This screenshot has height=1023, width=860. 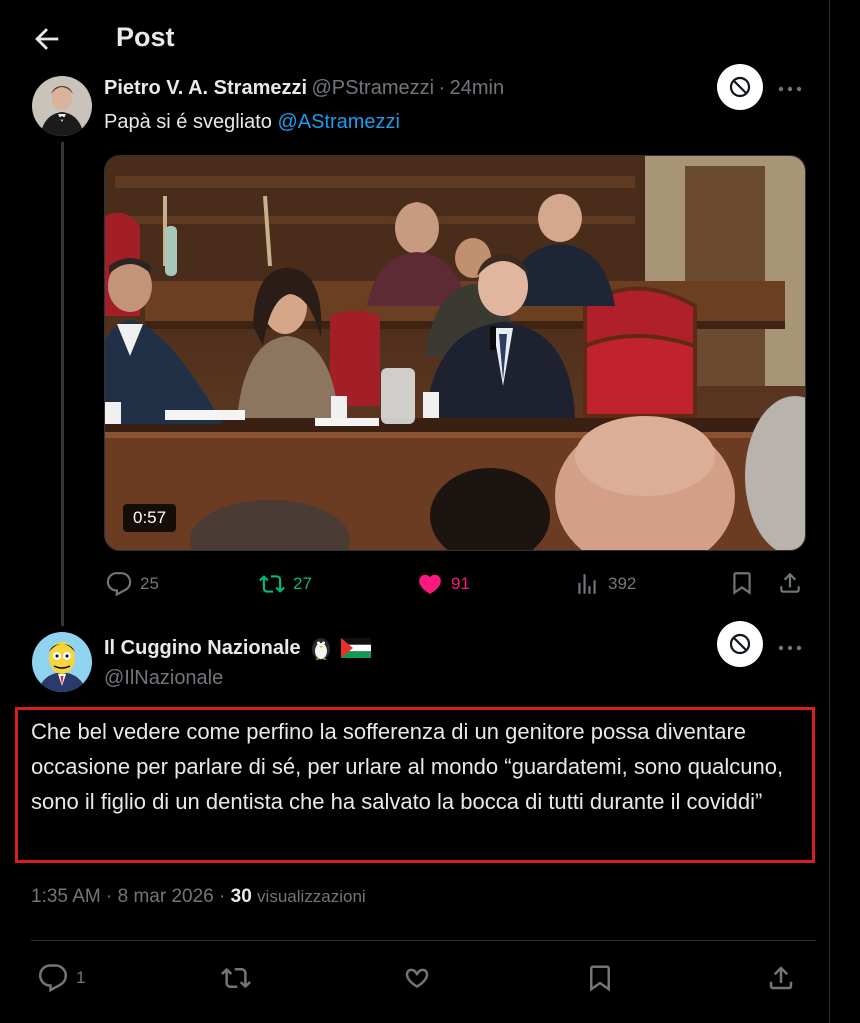 I want to click on reply-time: 1:35 AM, so click(x=66, y=896).